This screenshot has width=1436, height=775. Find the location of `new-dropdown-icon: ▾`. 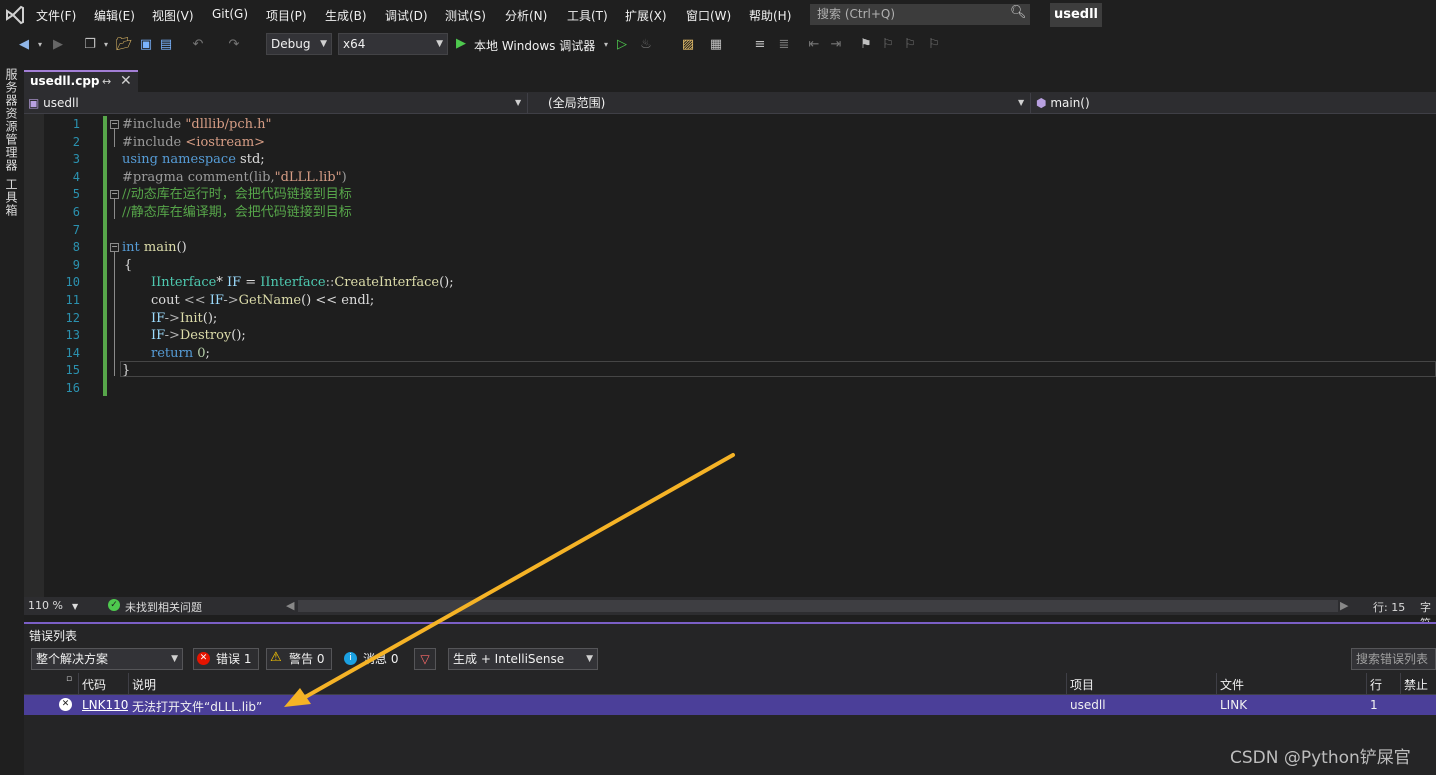

new-dropdown-icon: ▾ is located at coordinates (106, 45).